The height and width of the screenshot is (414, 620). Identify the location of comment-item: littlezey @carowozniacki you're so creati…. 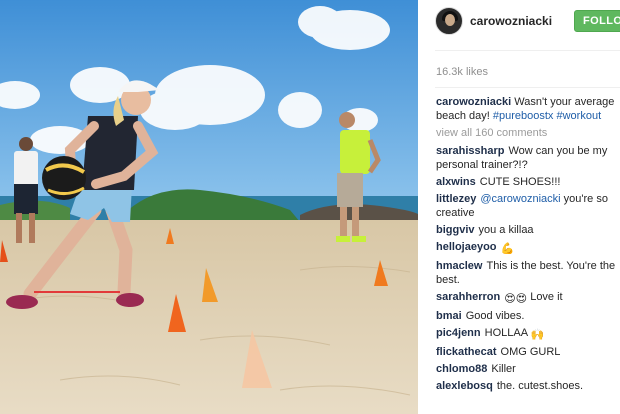
(528, 206).